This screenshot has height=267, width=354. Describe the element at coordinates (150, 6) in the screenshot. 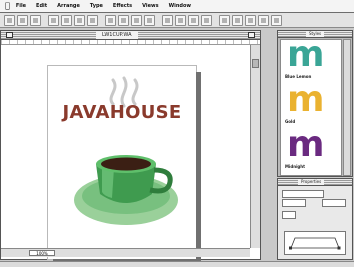

I see `menu-views: Views` at that location.